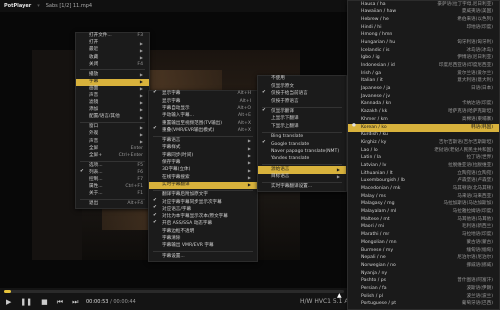  Describe the element at coordinates (203, 177) in the screenshot. I see `menu-item: 在线字幕搜索 ▶` at that location.